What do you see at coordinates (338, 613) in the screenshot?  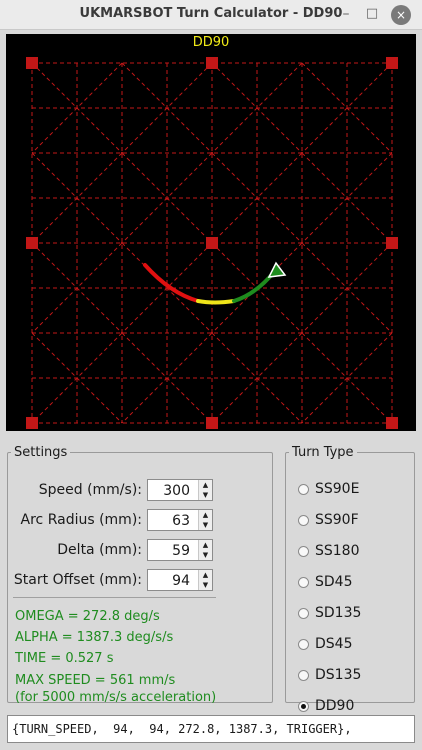 I see `radio-label: SD135` at bounding box center [338, 613].